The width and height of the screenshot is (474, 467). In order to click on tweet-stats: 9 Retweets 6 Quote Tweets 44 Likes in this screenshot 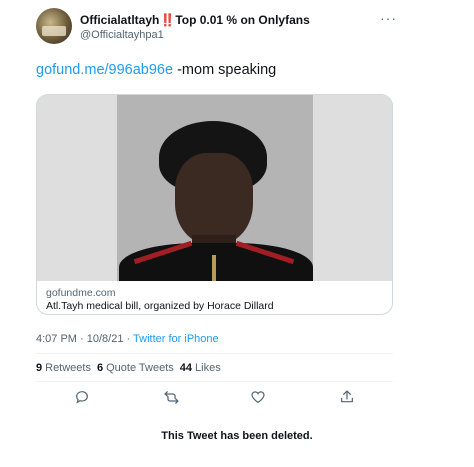, I will do `click(128, 368)`.